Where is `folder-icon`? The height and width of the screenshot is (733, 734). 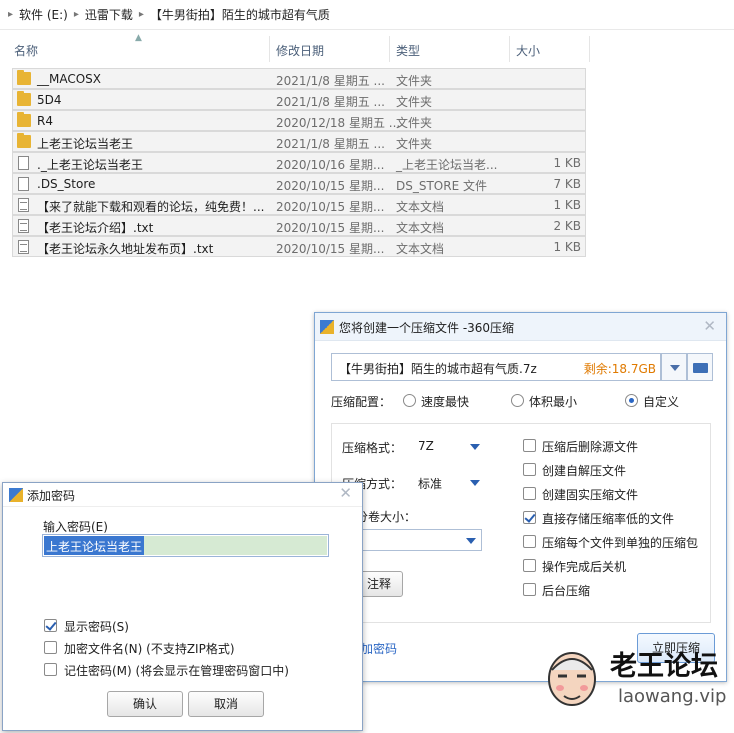 folder-icon is located at coordinates (24, 140).